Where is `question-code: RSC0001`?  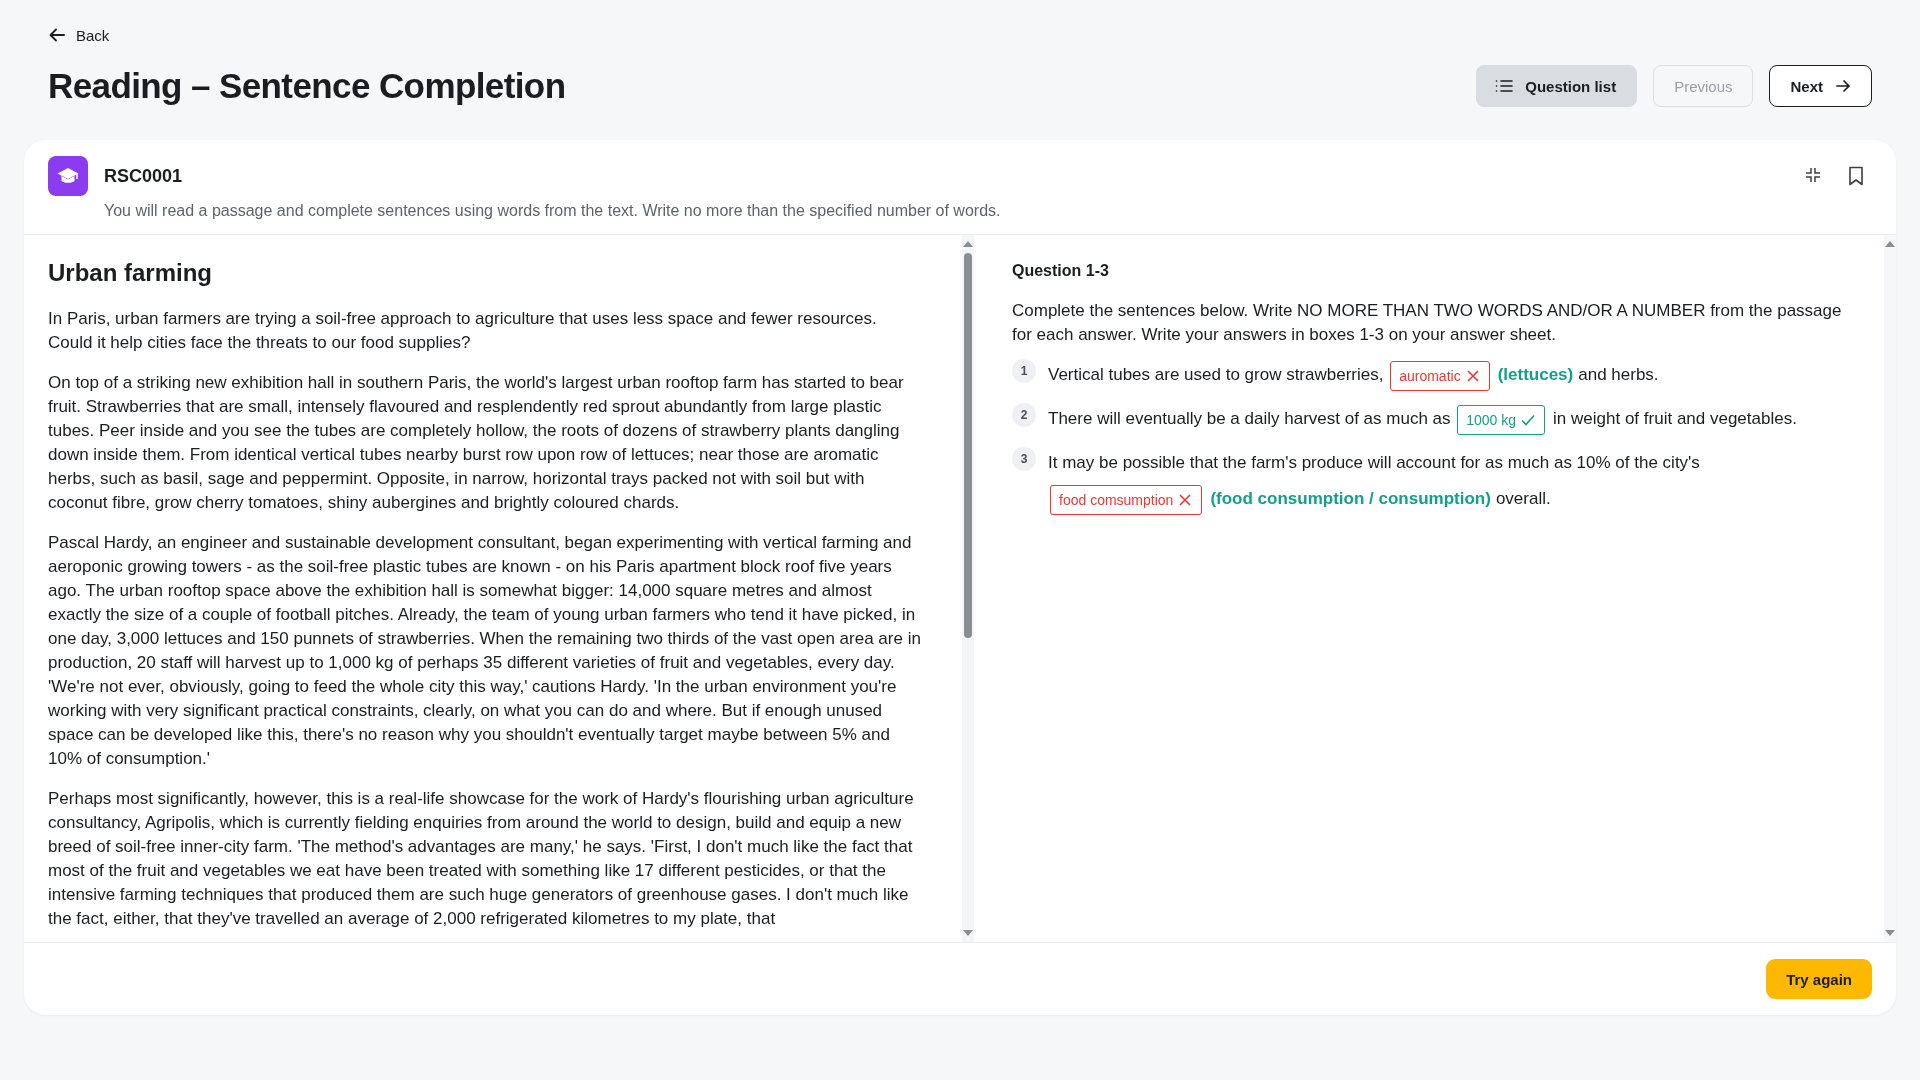
question-code: RSC0001 is located at coordinates (144, 176).